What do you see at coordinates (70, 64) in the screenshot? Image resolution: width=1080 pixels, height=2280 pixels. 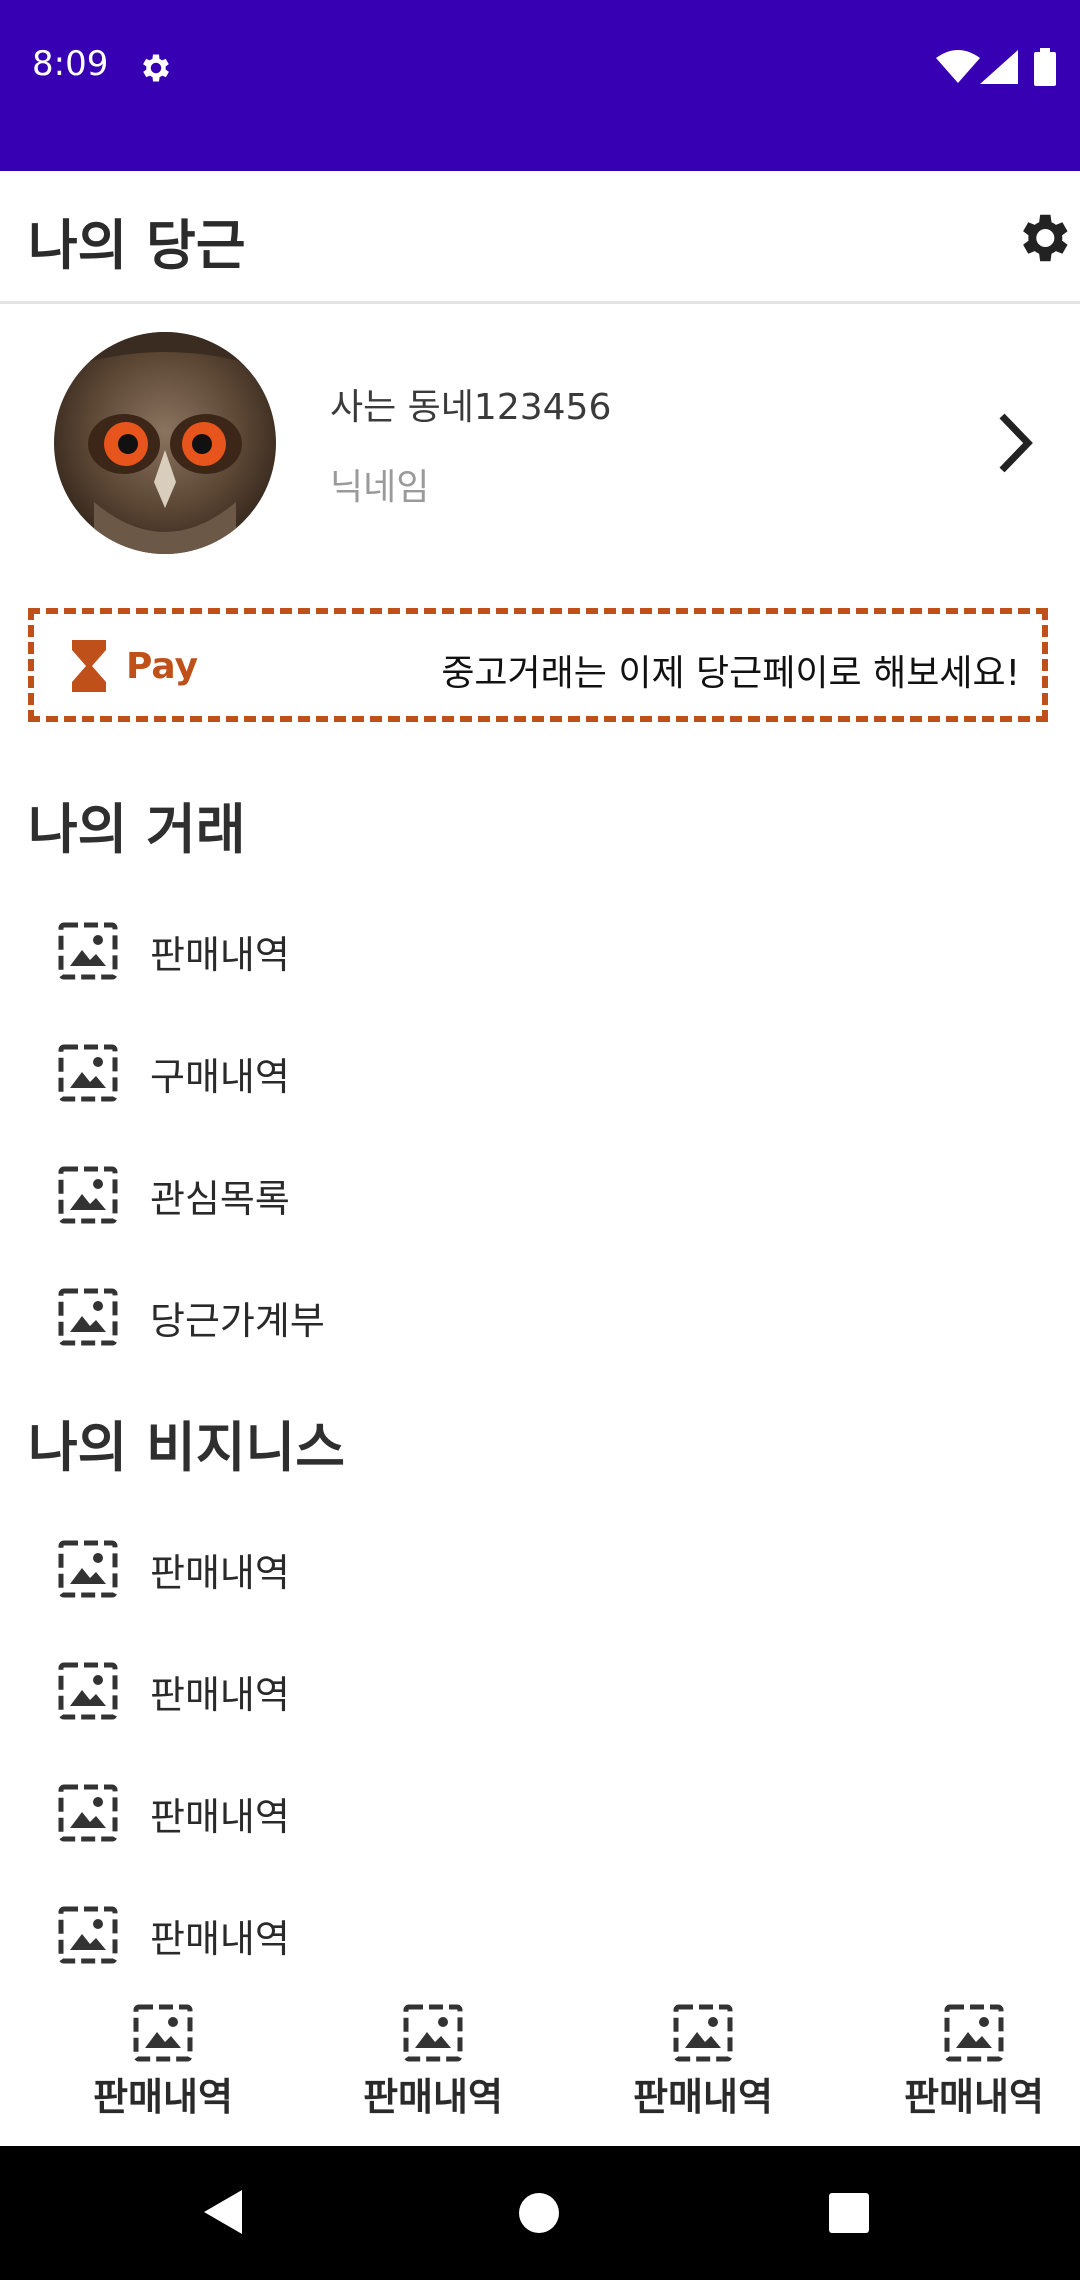 I see `status-time: 8:09` at bounding box center [70, 64].